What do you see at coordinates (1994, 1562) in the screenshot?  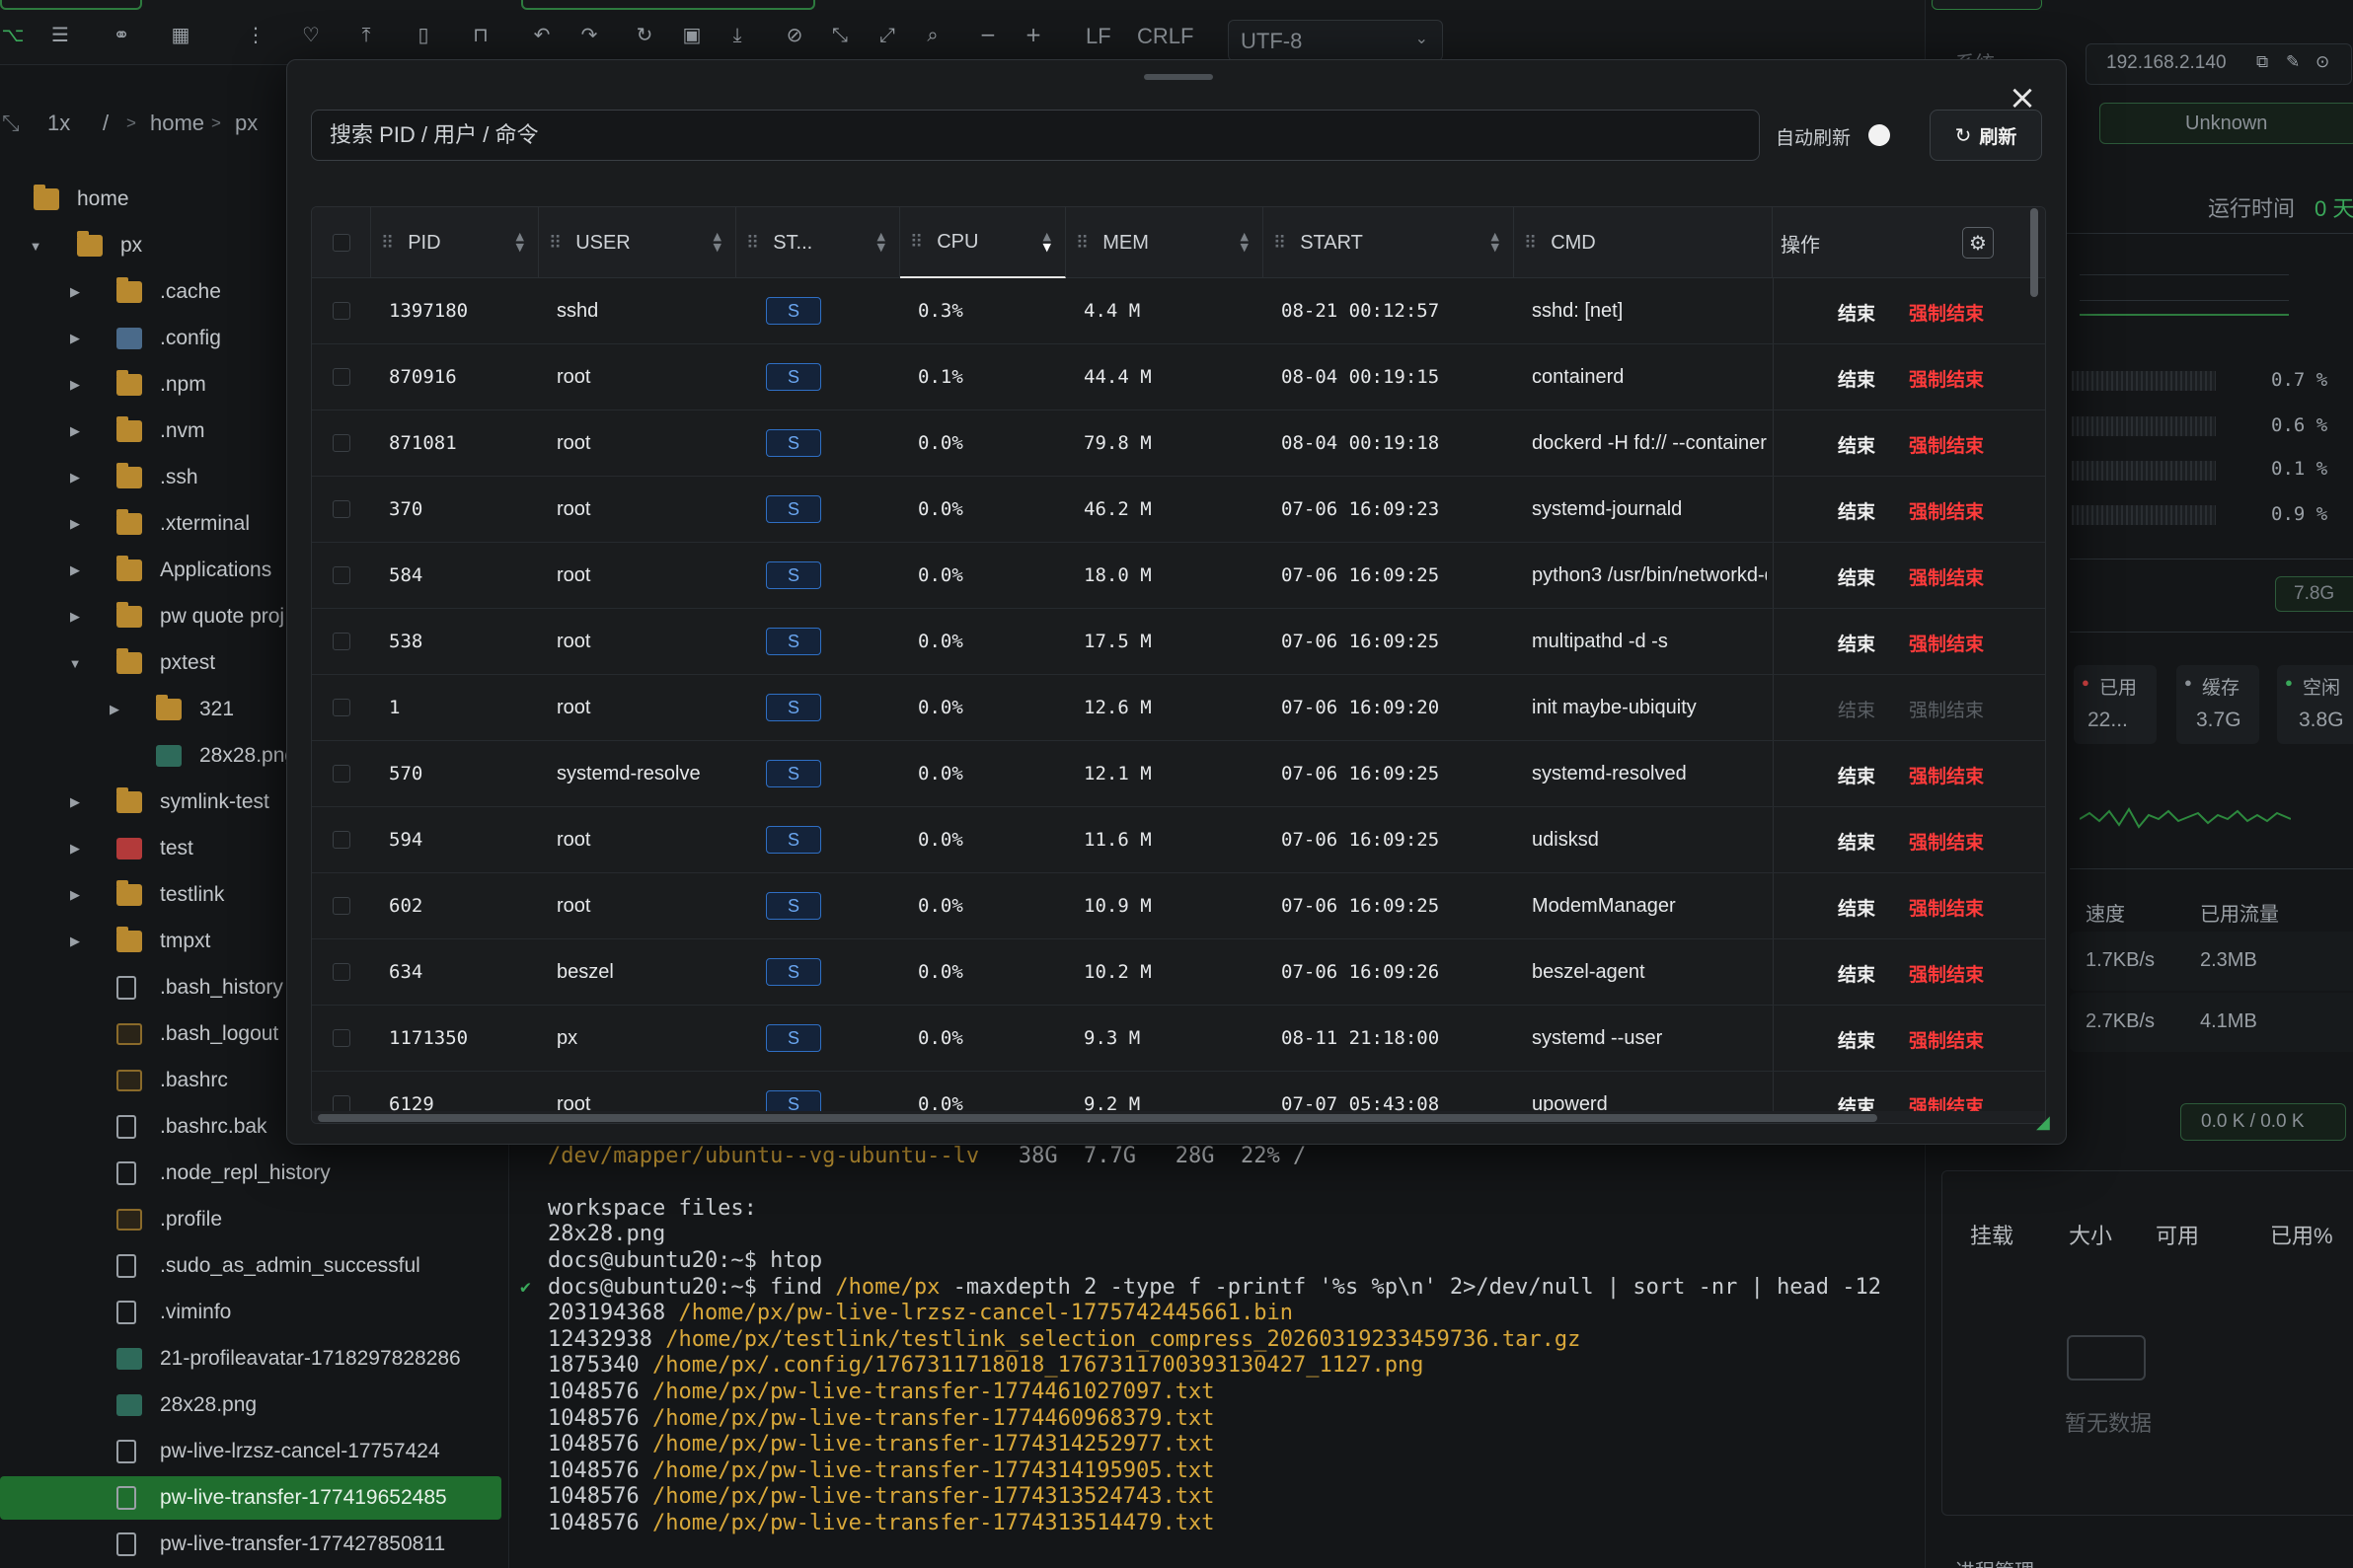 I see `process-manager-label: 进程管理` at bounding box center [1994, 1562].